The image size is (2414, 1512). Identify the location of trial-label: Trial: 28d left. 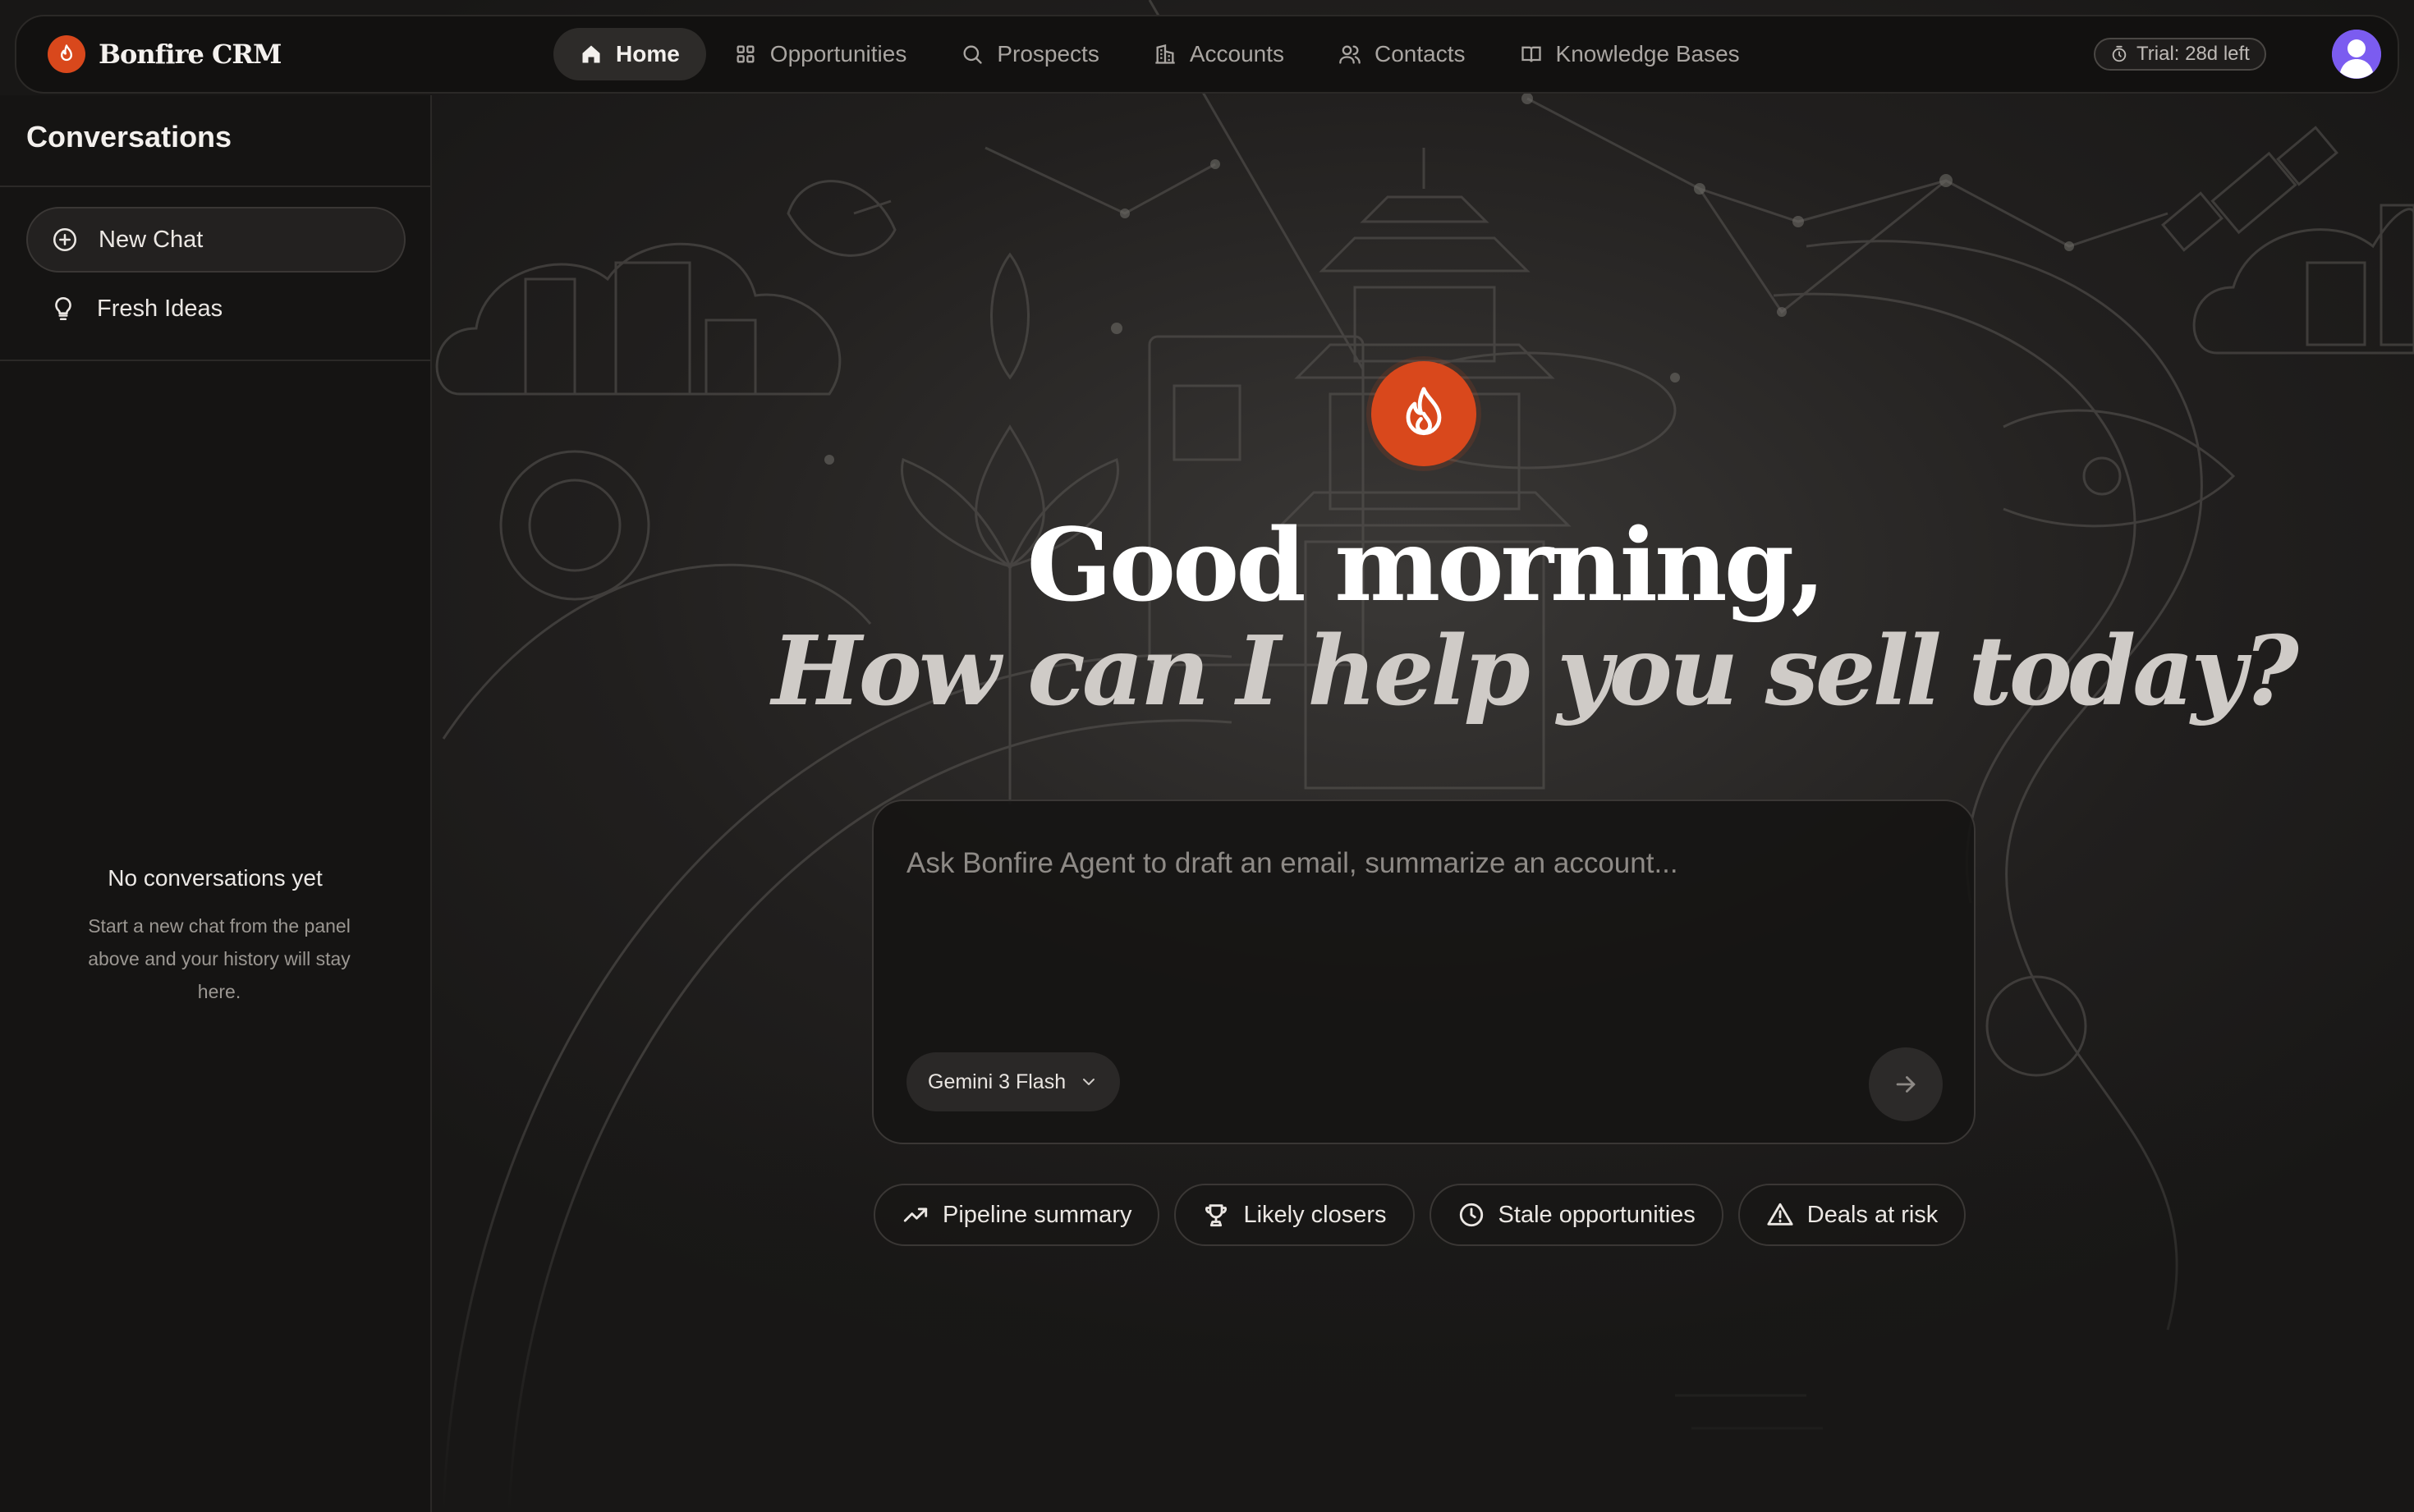
(2193, 54).